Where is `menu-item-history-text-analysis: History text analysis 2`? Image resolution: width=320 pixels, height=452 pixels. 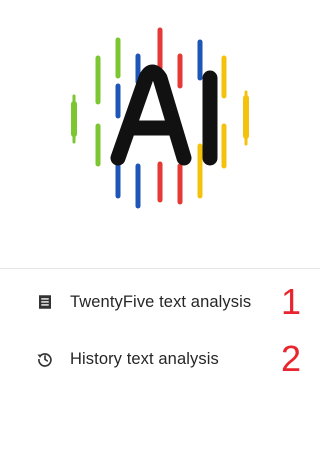 menu-item-history-text-analysis: History text analysis 2 is located at coordinates (160, 359).